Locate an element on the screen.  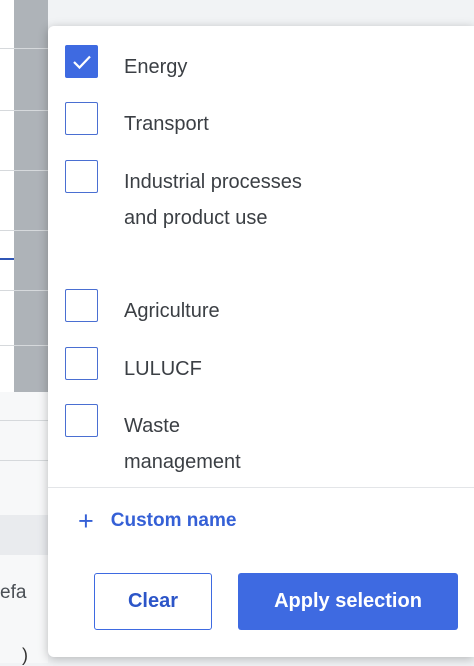
option-label: Industrial processes and product use is located at coordinates (213, 200).